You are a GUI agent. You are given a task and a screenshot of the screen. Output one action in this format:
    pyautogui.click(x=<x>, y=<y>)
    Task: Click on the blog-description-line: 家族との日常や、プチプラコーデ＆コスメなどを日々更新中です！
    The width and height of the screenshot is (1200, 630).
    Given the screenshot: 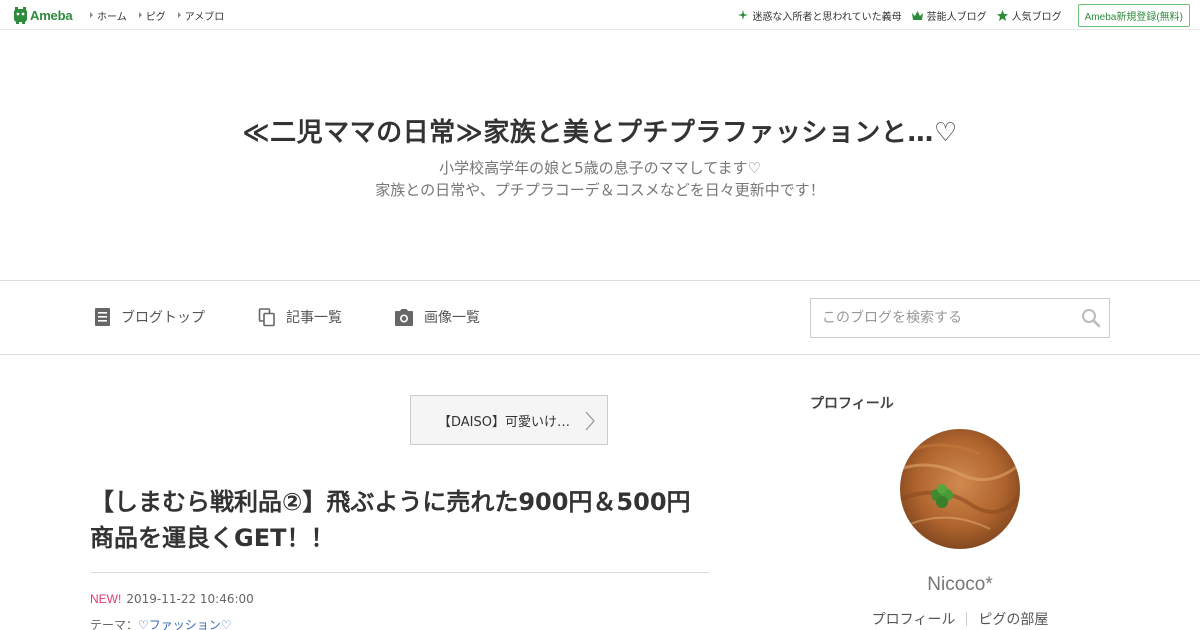 What is the action you would take?
    pyautogui.click(x=600, y=190)
    